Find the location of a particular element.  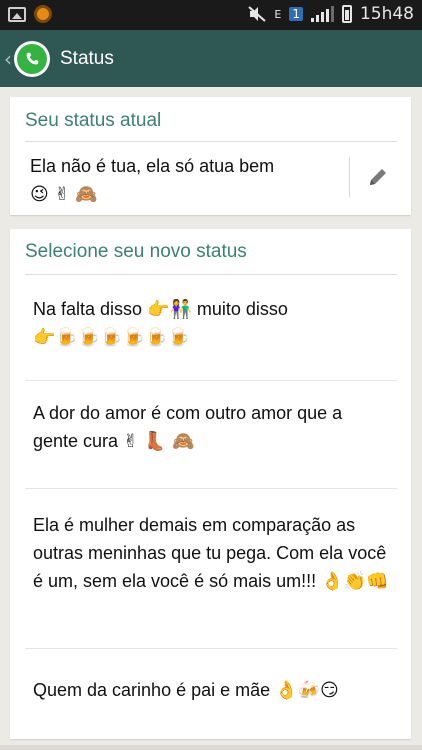

status-option-text: Na falta disso 👉👫 muito disso is located at coordinates (160, 309).